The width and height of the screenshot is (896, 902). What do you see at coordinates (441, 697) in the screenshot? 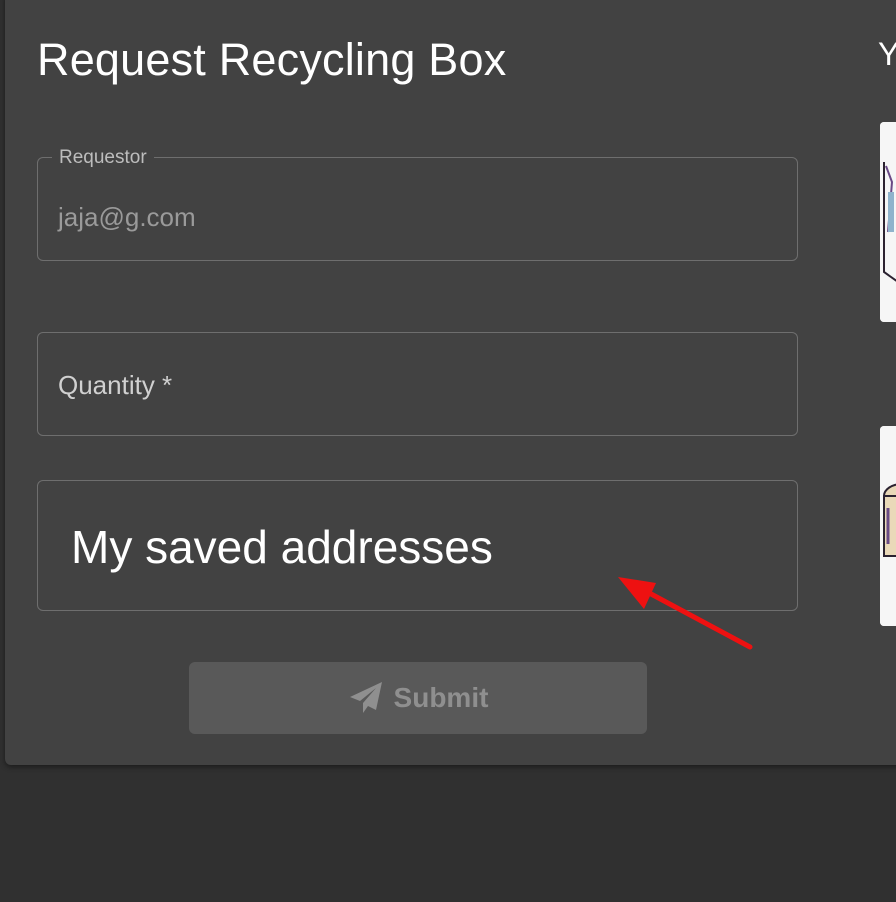
I see `submit-label: Submit` at bounding box center [441, 697].